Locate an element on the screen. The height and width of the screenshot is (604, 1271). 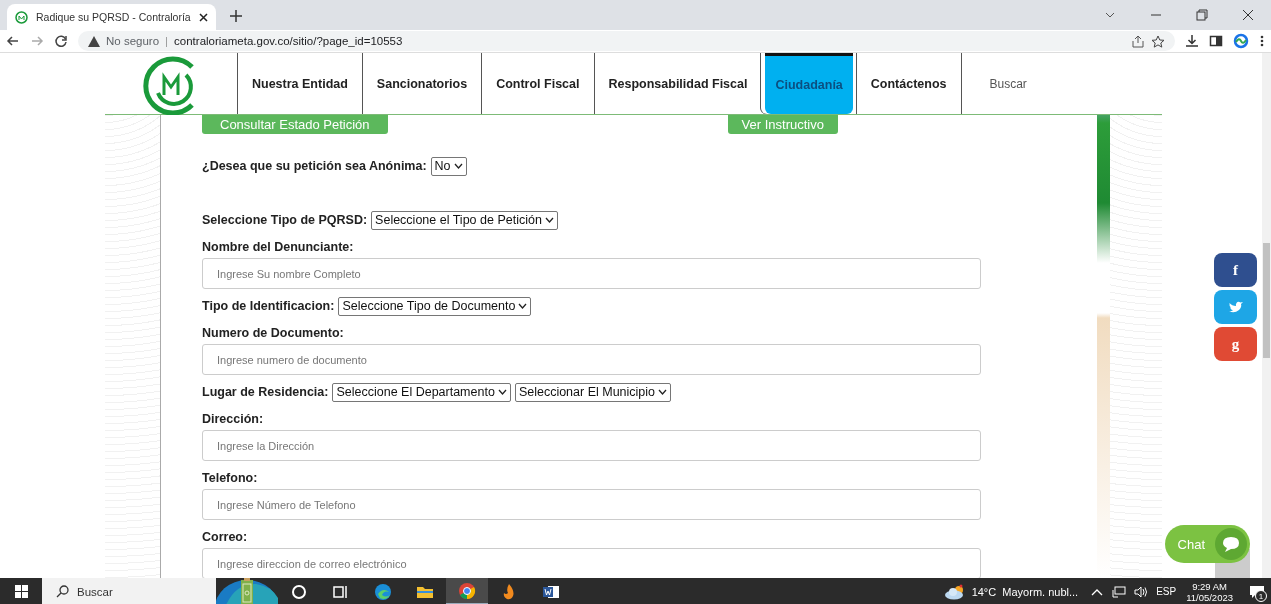
field-label: ¿Desea que su petición sea Anónima: is located at coordinates (314, 166).